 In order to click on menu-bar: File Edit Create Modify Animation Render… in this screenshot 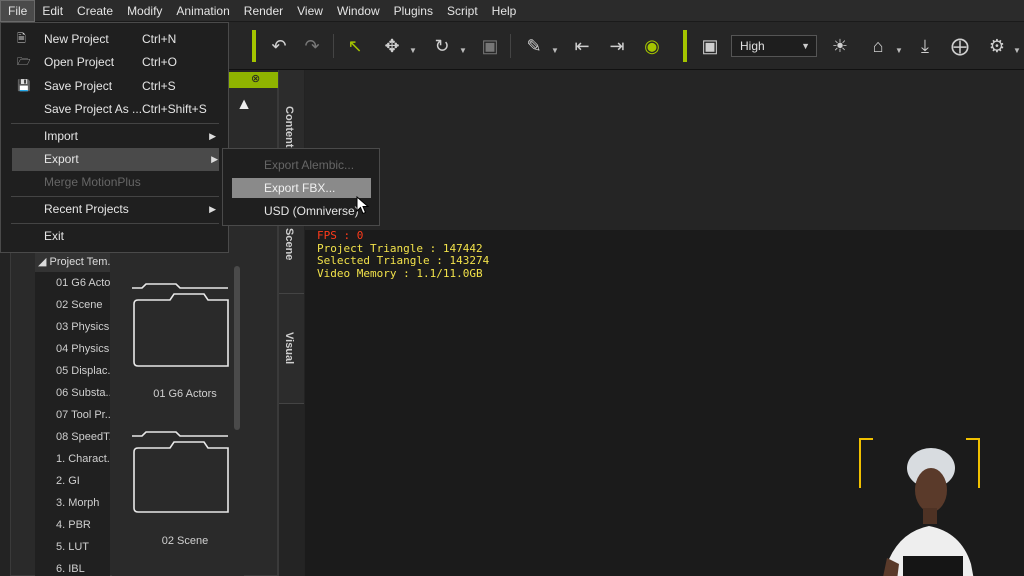, I will do `click(512, 11)`.